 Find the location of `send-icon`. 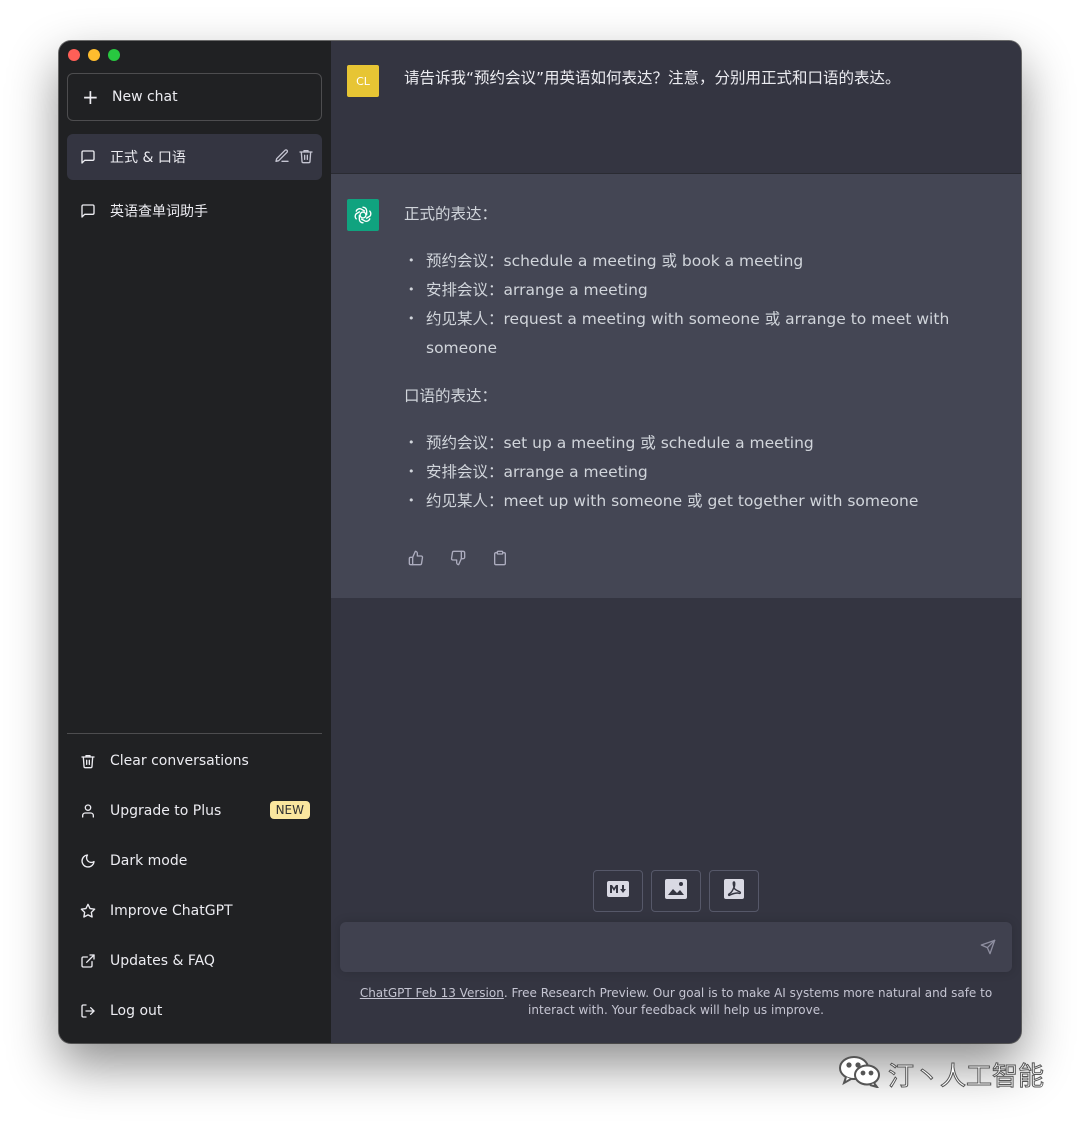

send-icon is located at coordinates (988, 947).